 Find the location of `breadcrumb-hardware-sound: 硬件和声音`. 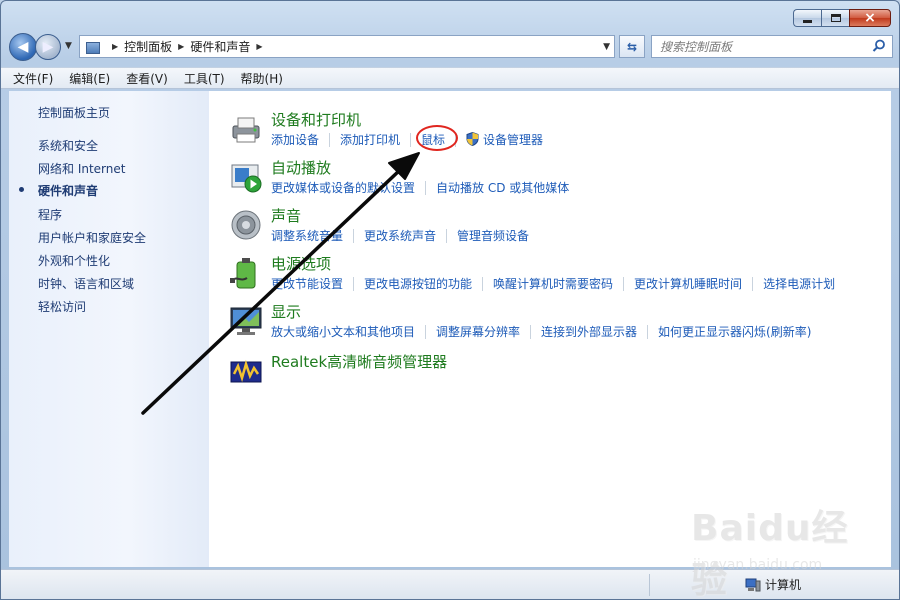

breadcrumb-hardware-sound: 硬件和声音 is located at coordinates (220, 46).